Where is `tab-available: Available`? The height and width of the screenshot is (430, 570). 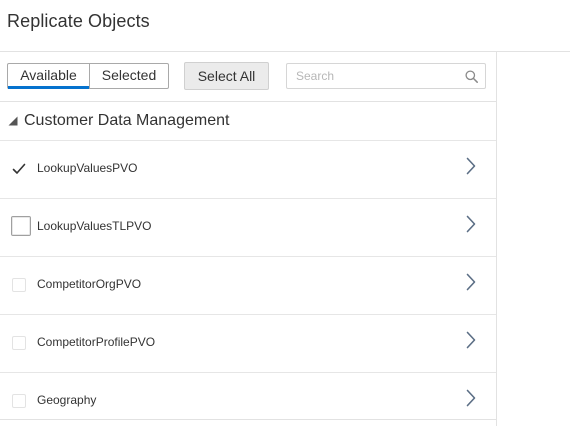
tab-available: Available is located at coordinates (48, 76).